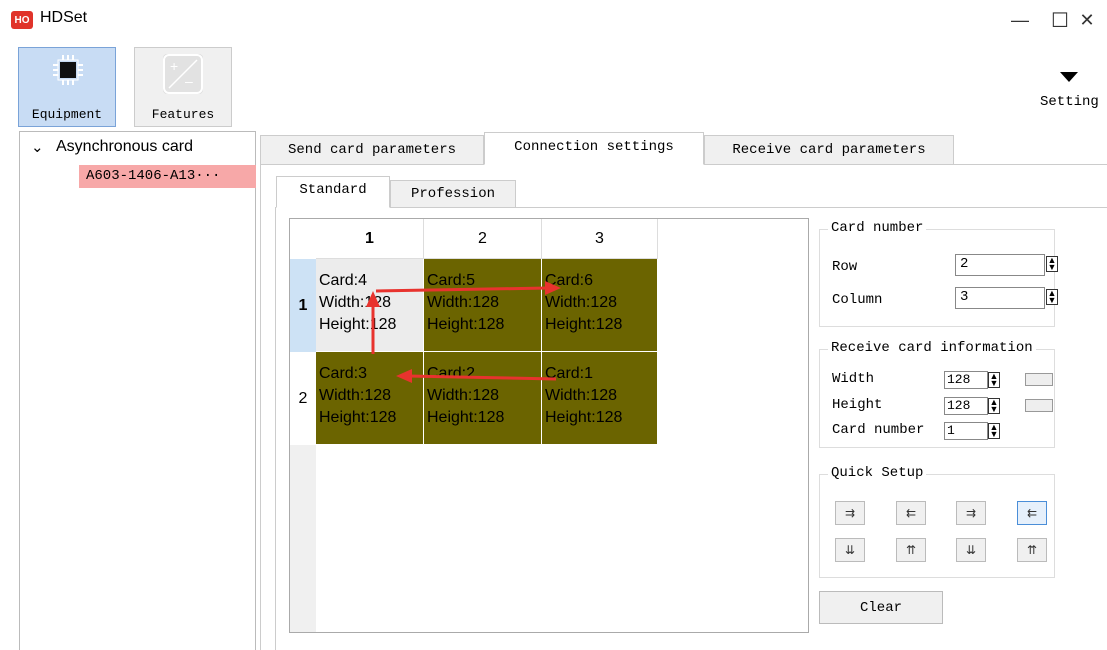 This screenshot has height=650, width=1107. What do you see at coordinates (829, 150) in the screenshot?
I see `tab-receive-card-parameters: Receive card parameters` at bounding box center [829, 150].